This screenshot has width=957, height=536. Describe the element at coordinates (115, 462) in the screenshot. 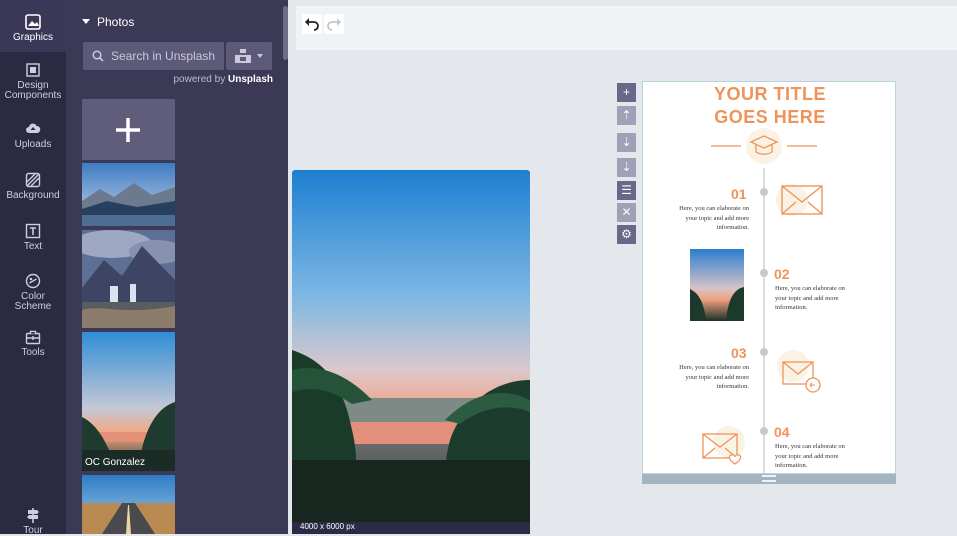

I see `photo-credit: OC Gonzalez` at that location.